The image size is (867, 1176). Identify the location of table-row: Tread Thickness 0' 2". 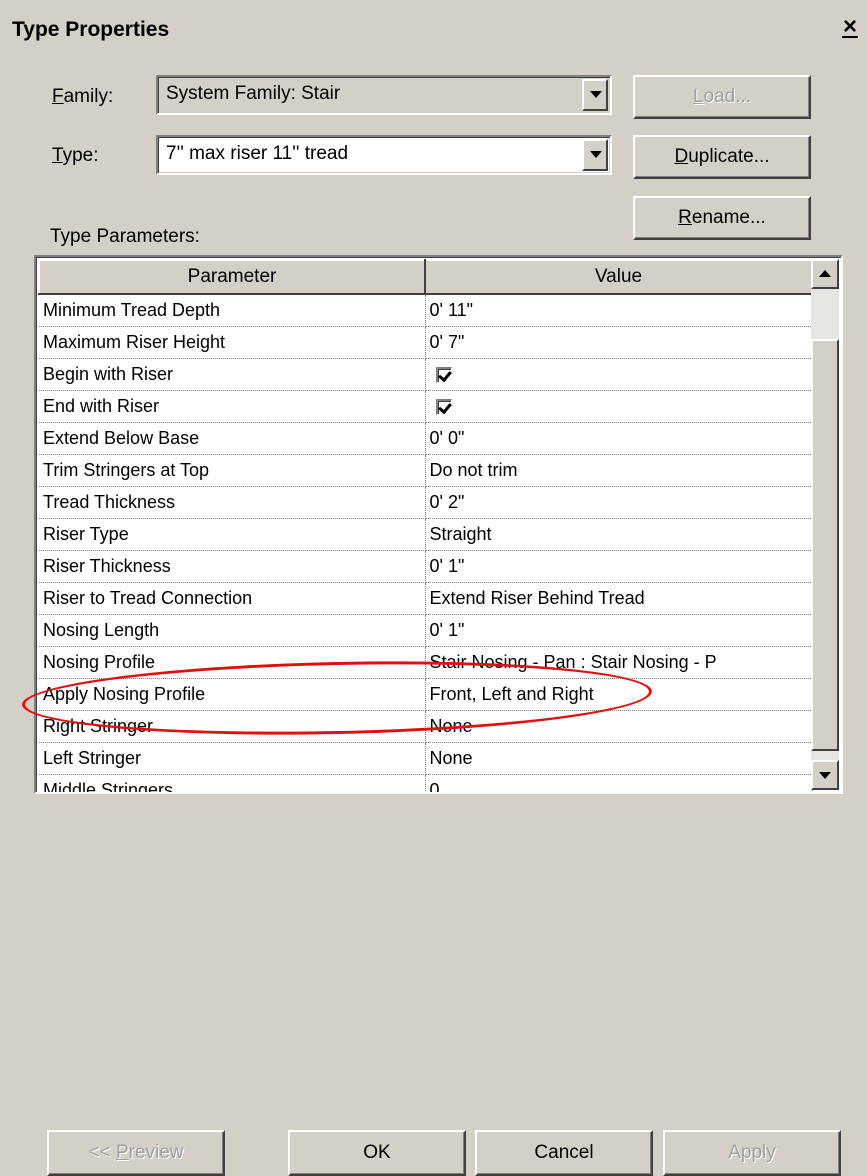
(426, 502).